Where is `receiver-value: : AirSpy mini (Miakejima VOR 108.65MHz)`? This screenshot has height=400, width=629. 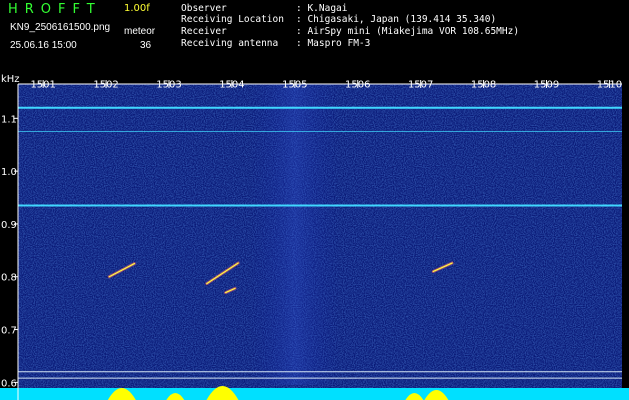 receiver-value: : AirSpy mini (Miakejima VOR 108.65MHz) is located at coordinates (408, 31).